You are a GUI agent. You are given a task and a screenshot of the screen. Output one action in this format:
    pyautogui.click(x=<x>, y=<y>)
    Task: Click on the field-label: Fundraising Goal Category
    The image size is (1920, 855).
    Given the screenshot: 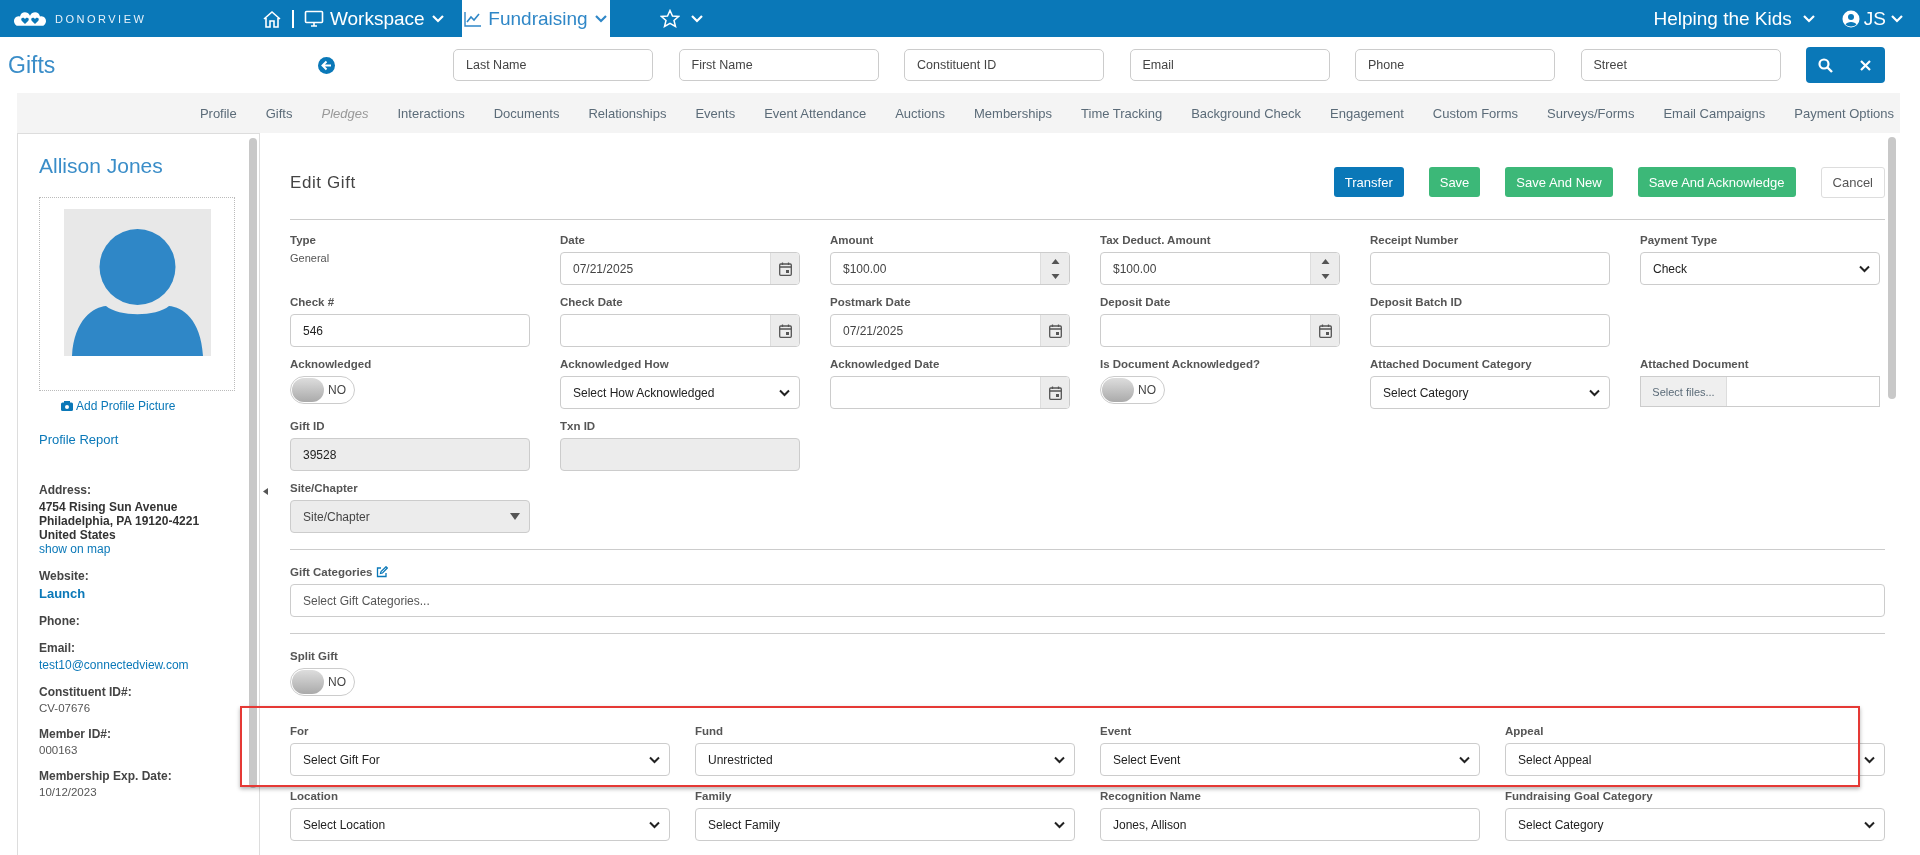 What is the action you would take?
    pyautogui.click(x=1579, y=796)
    